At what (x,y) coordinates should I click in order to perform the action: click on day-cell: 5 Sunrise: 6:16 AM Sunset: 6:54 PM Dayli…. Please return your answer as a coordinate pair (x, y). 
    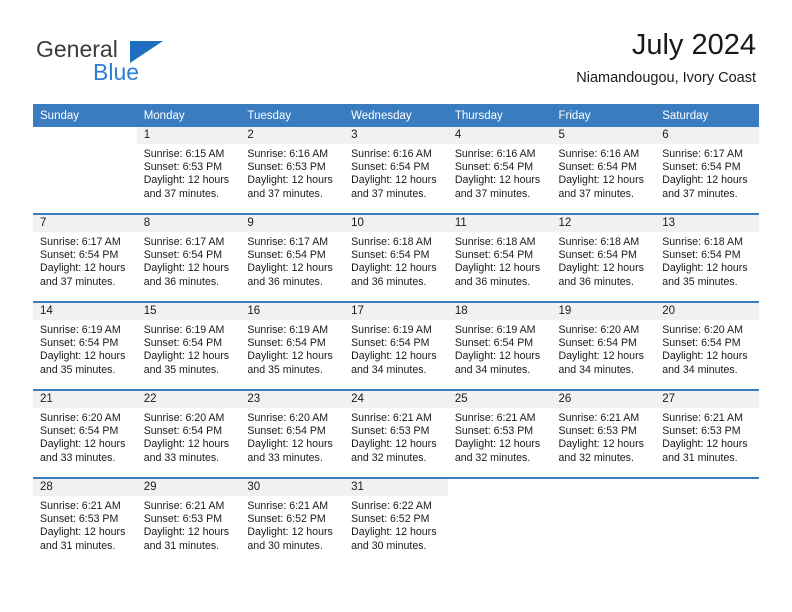
    Looking at the image, I should click on (603, 170).